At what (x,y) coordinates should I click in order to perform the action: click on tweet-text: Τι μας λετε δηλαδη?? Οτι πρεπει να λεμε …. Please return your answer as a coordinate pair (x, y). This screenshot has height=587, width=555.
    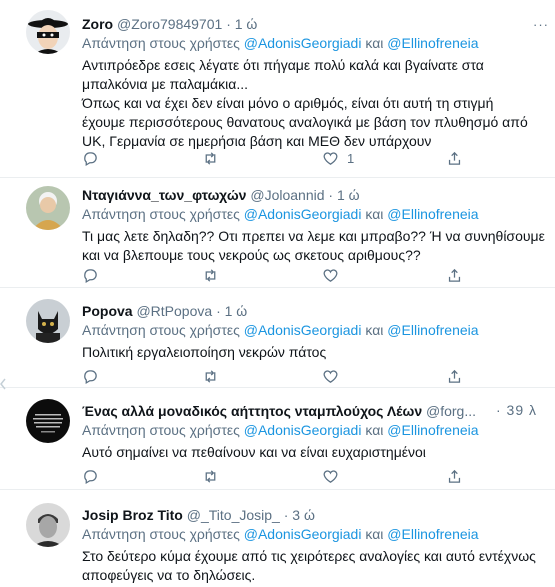
    Looking at the image, I should click on (313, 245).